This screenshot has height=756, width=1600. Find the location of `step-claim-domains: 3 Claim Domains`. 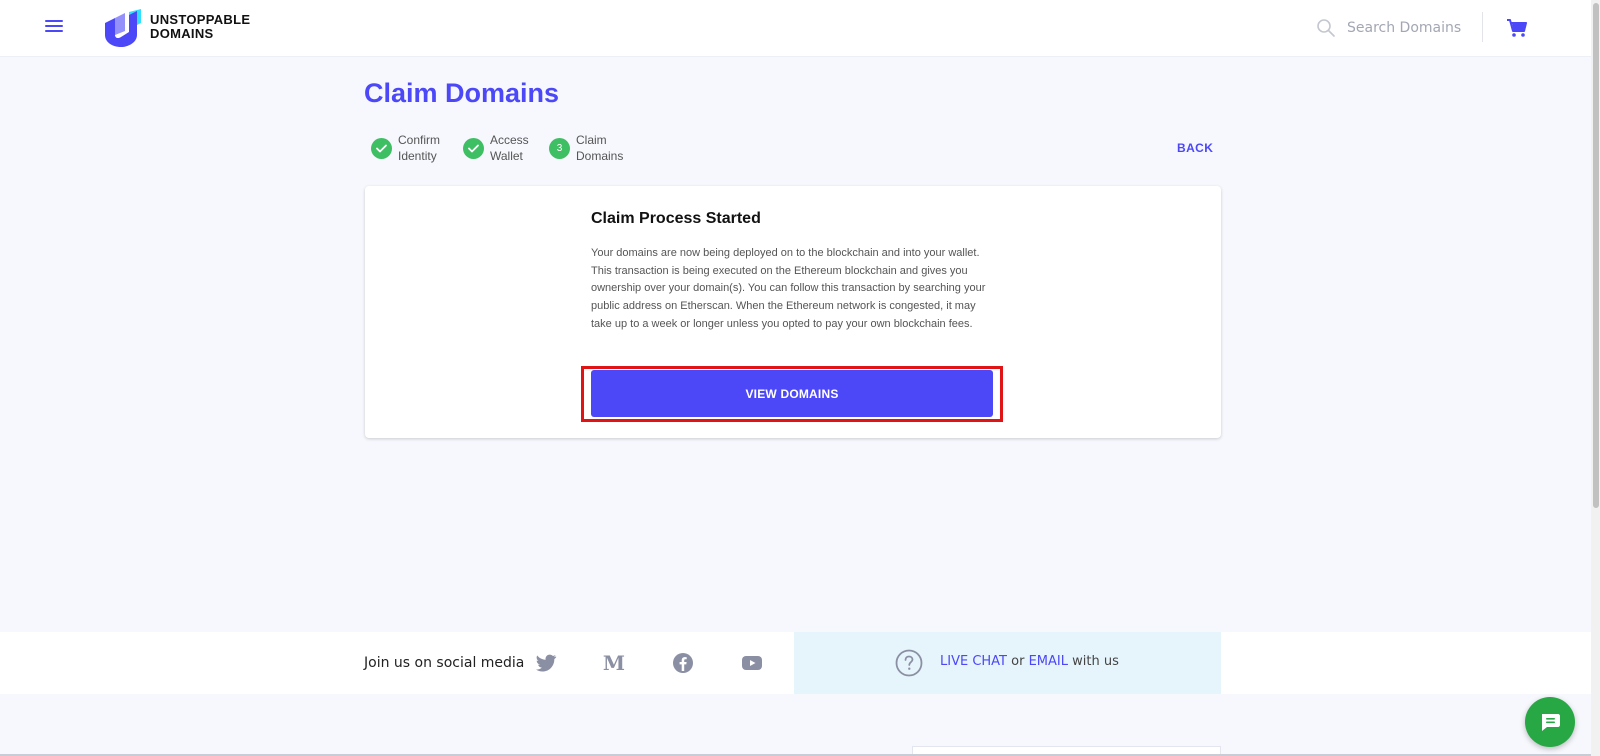

step-claim-domains: 3 Claim Domains is located at coordinates (592, 148).